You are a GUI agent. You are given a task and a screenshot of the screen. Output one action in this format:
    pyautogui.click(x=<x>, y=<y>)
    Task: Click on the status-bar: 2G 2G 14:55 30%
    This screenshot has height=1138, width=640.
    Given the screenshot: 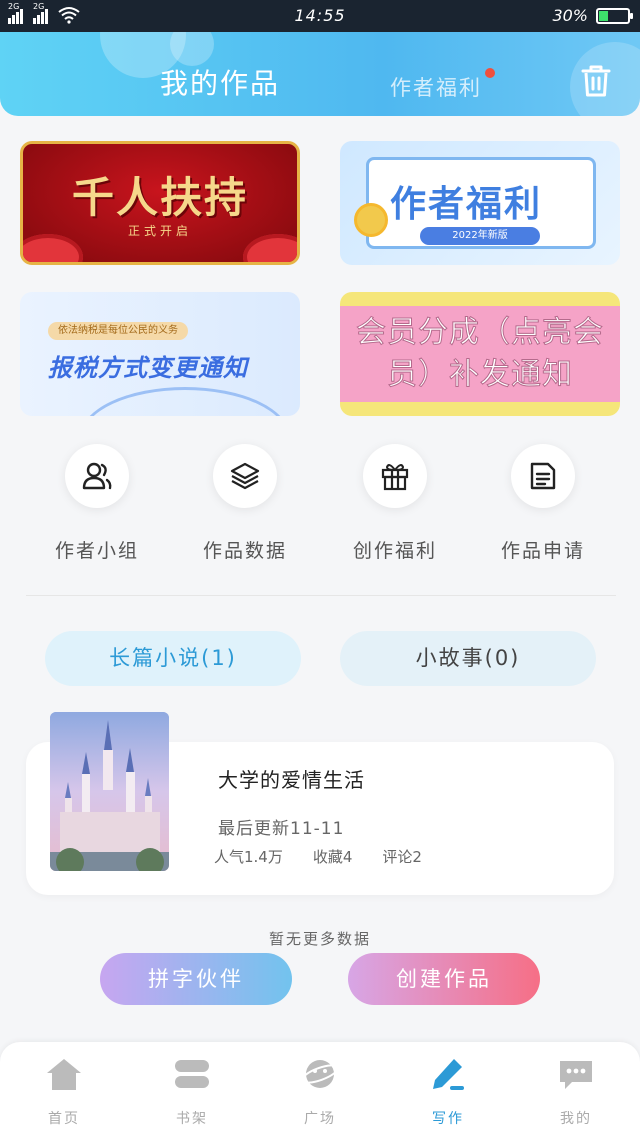 What is the action you would take?
    pyautogui.click(x=320, y=16)
    